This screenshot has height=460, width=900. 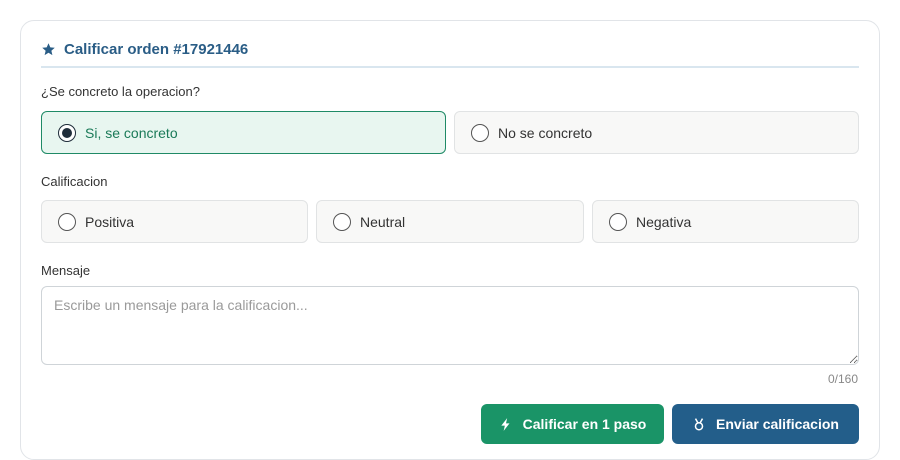 I want to click on bolt-icon, so click(x=505, y=424).